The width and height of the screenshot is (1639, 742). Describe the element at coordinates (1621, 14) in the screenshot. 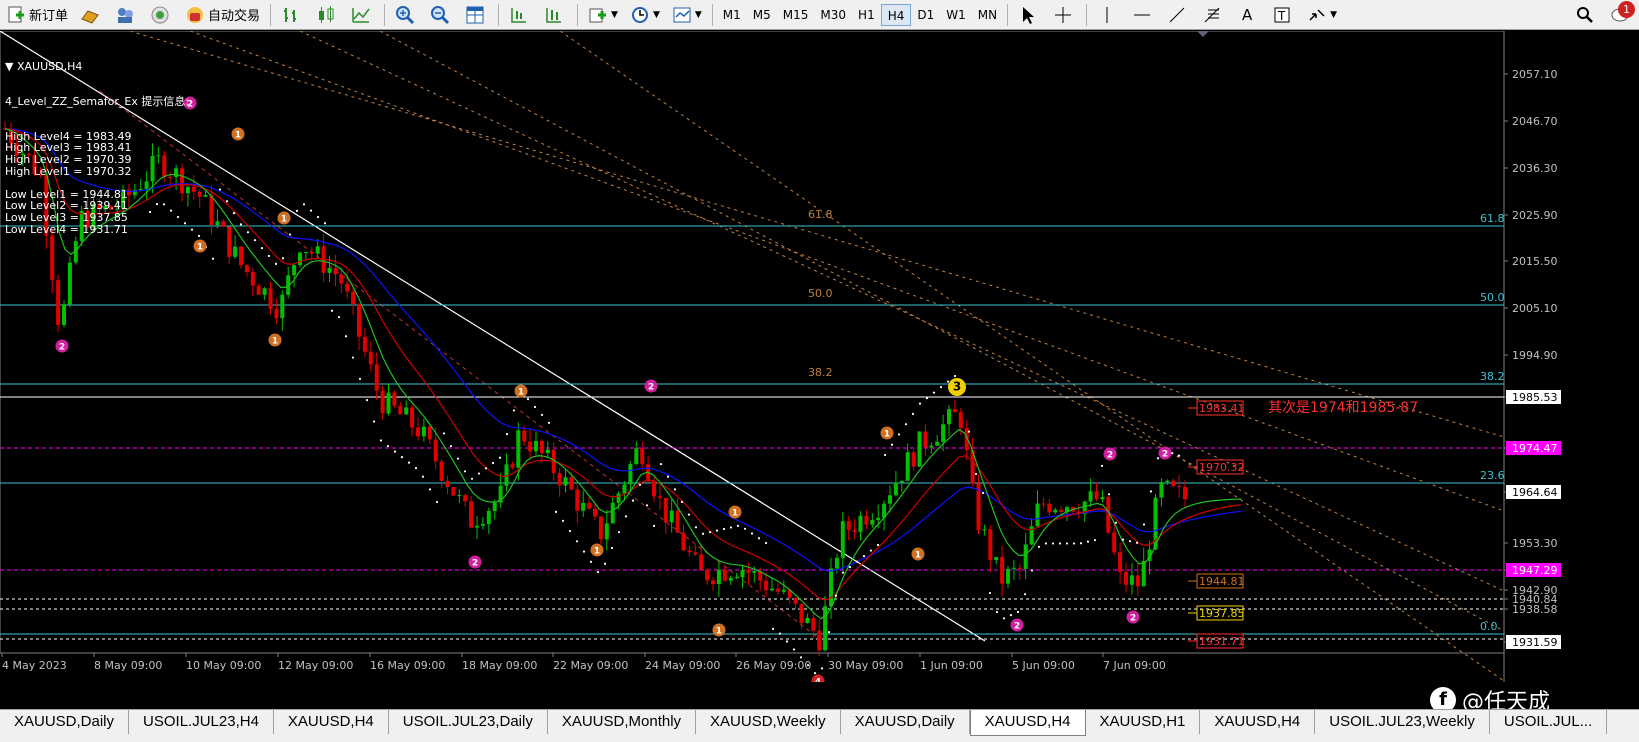

I see `notifications-button: 1` at that location.